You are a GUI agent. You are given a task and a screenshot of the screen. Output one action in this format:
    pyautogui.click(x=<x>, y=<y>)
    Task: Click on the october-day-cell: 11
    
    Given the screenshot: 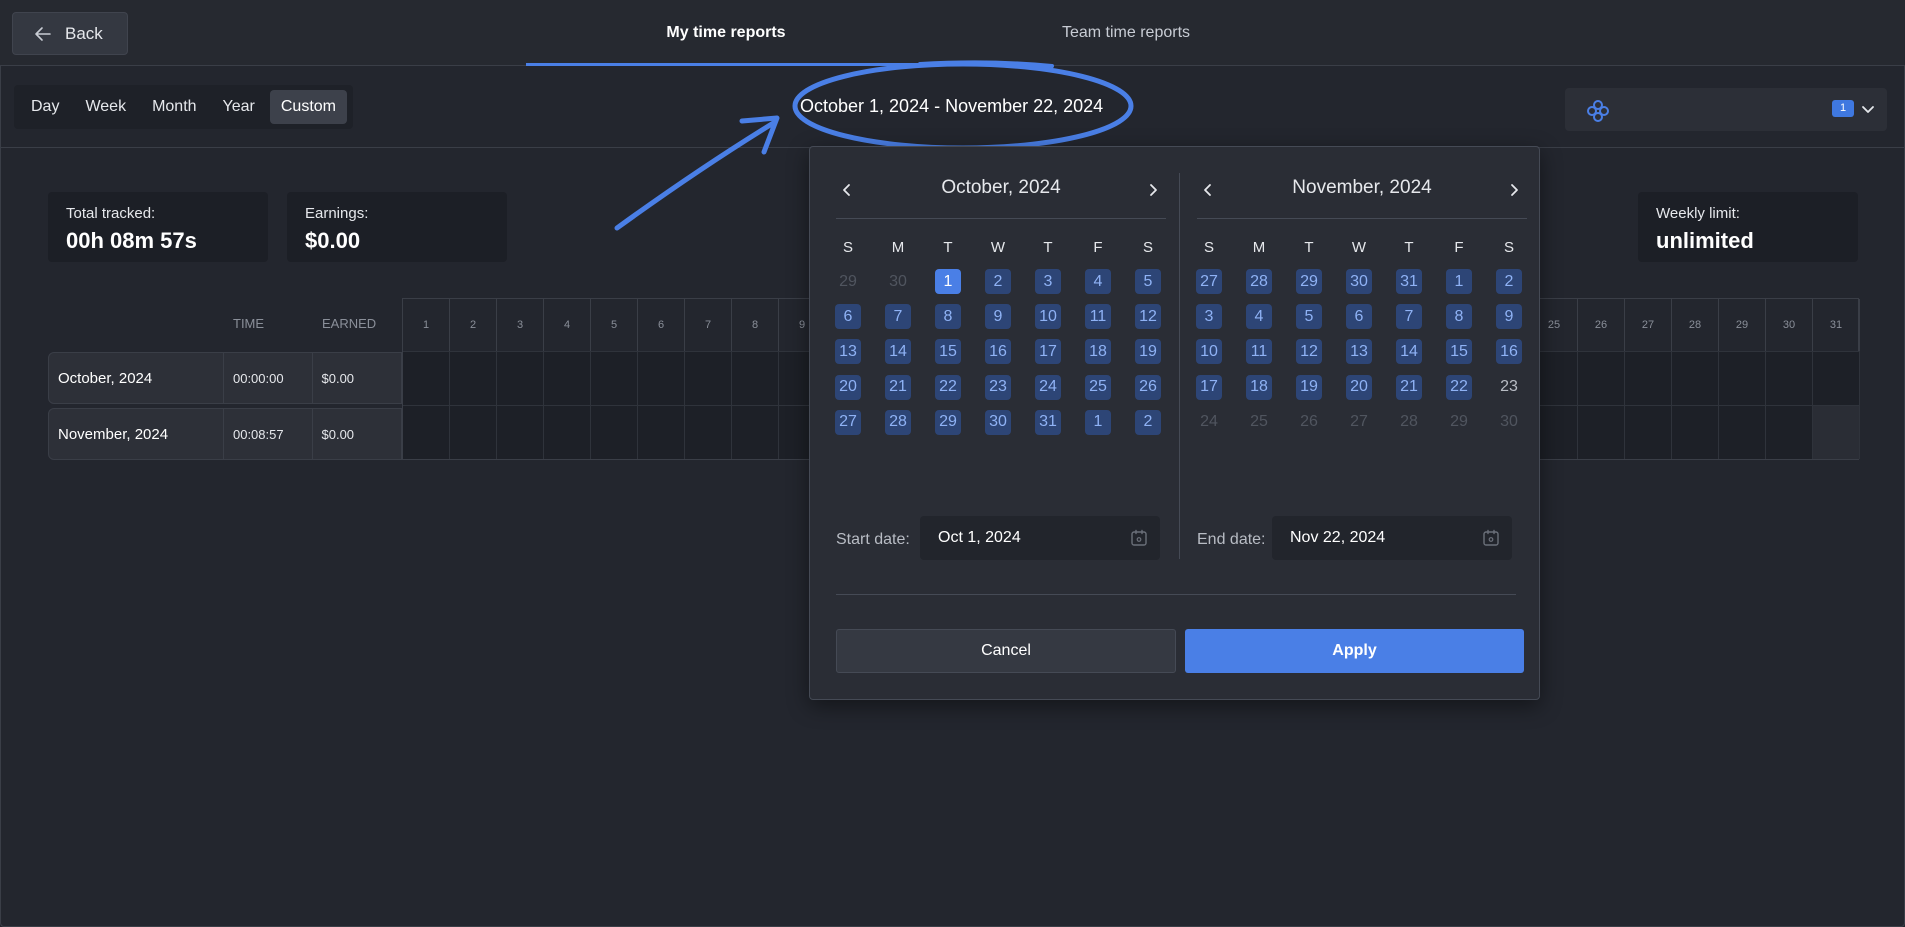 What is the action you would take?
    pyautogui.click(x=1098, y=317)
    